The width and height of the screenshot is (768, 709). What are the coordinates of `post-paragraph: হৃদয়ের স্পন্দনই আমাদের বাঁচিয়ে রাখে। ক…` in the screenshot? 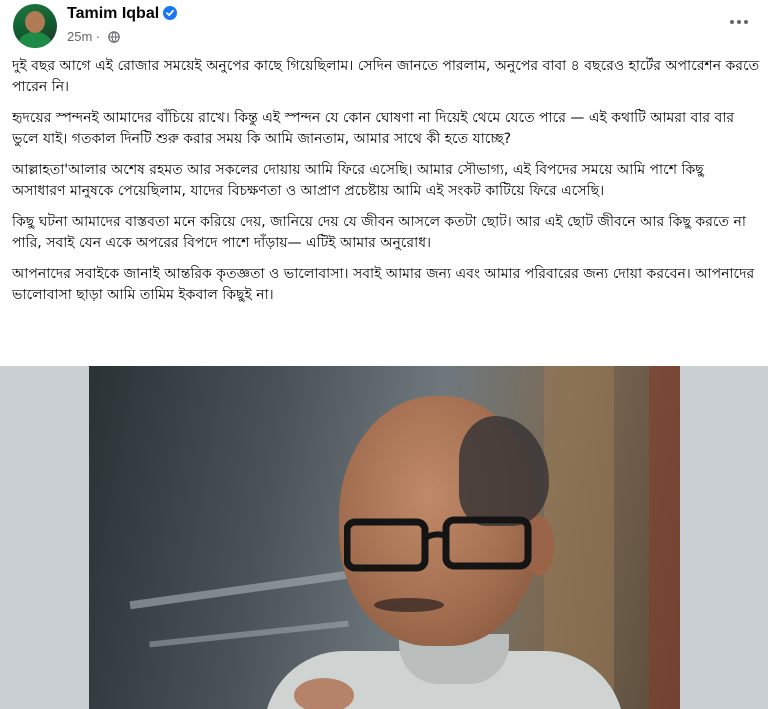 It's located at (373, 128).